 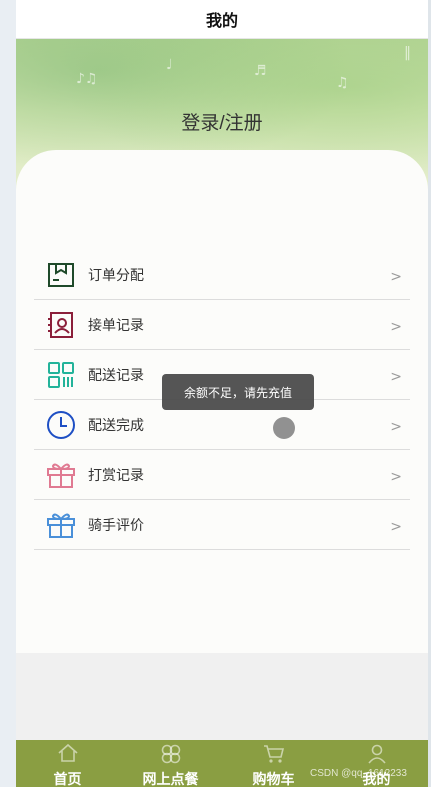 I want to click on clock-icon, so click(x=61, y=425).